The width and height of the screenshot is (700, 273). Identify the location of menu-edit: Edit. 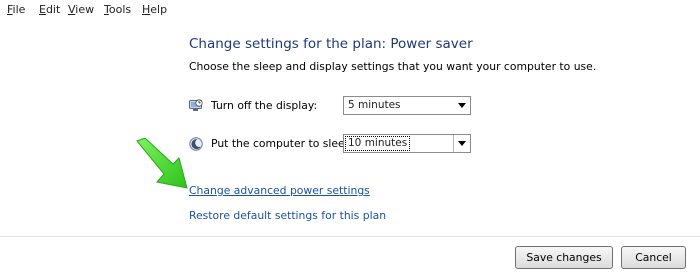
(49, 10).